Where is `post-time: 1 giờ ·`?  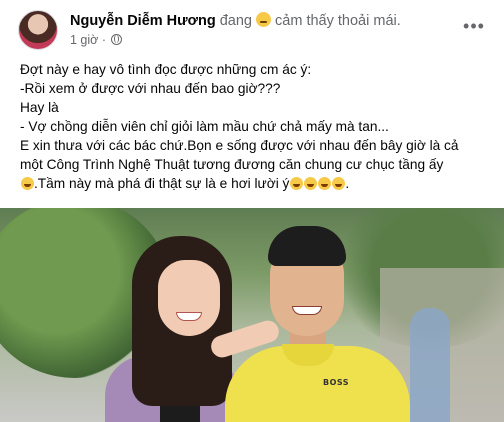
post-time: 1 giờ · is located at coordinates (88, 40).